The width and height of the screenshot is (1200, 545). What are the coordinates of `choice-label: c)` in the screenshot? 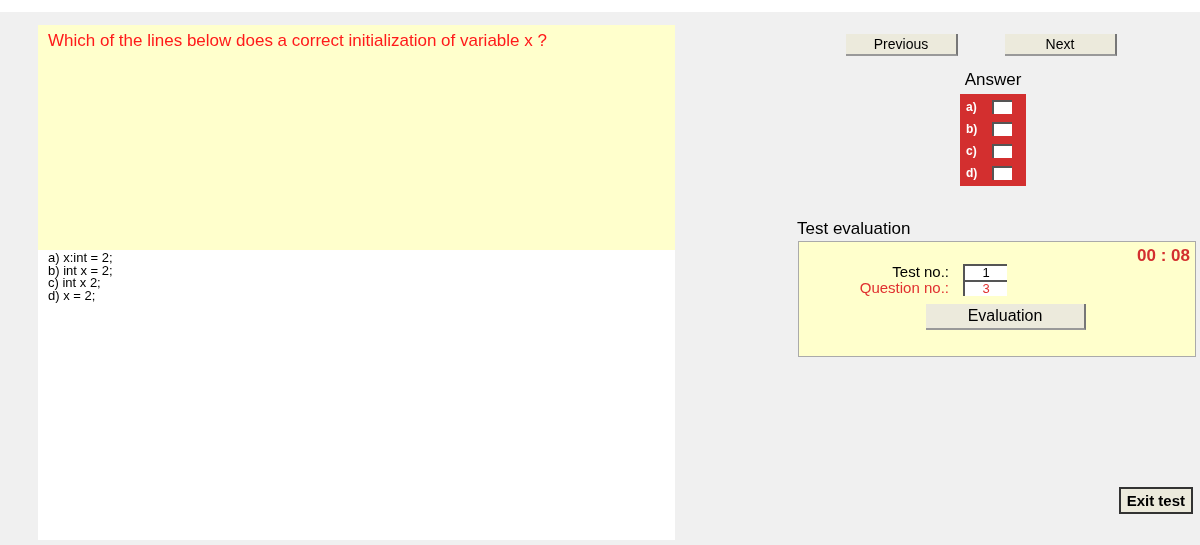 It's located at (972, 151).